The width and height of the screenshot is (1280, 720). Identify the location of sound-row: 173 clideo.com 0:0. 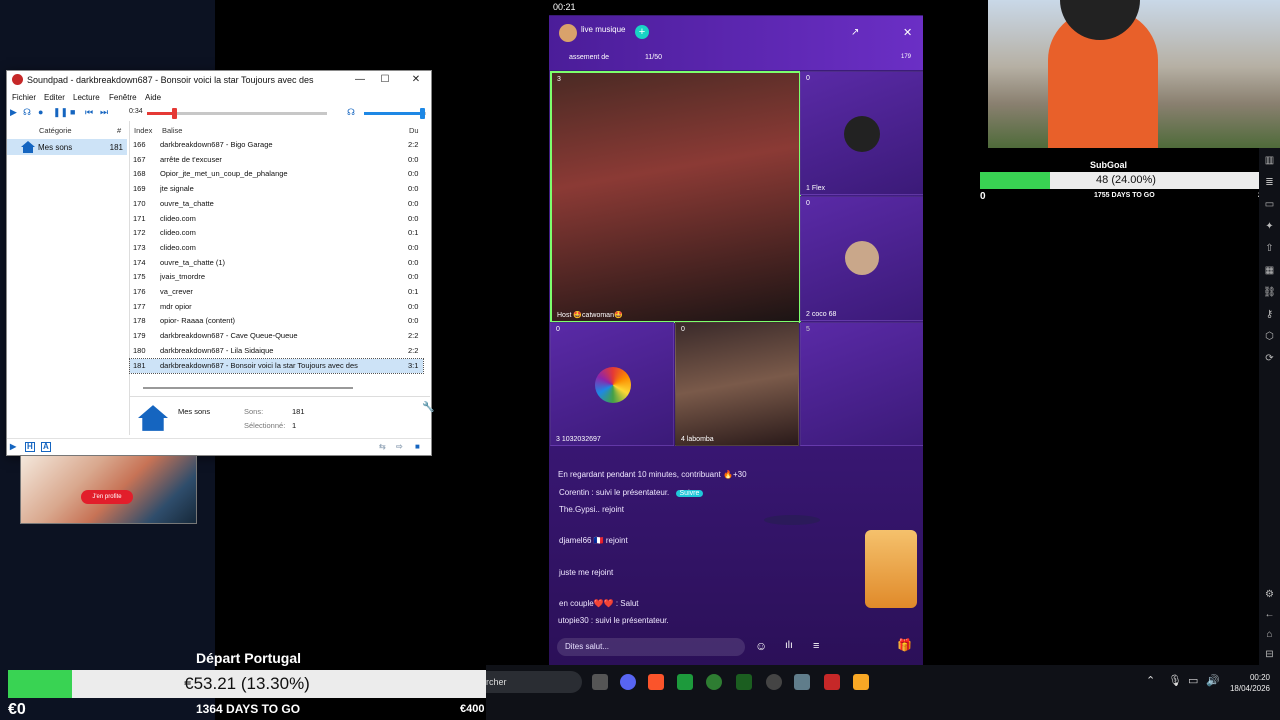
(276, 248).